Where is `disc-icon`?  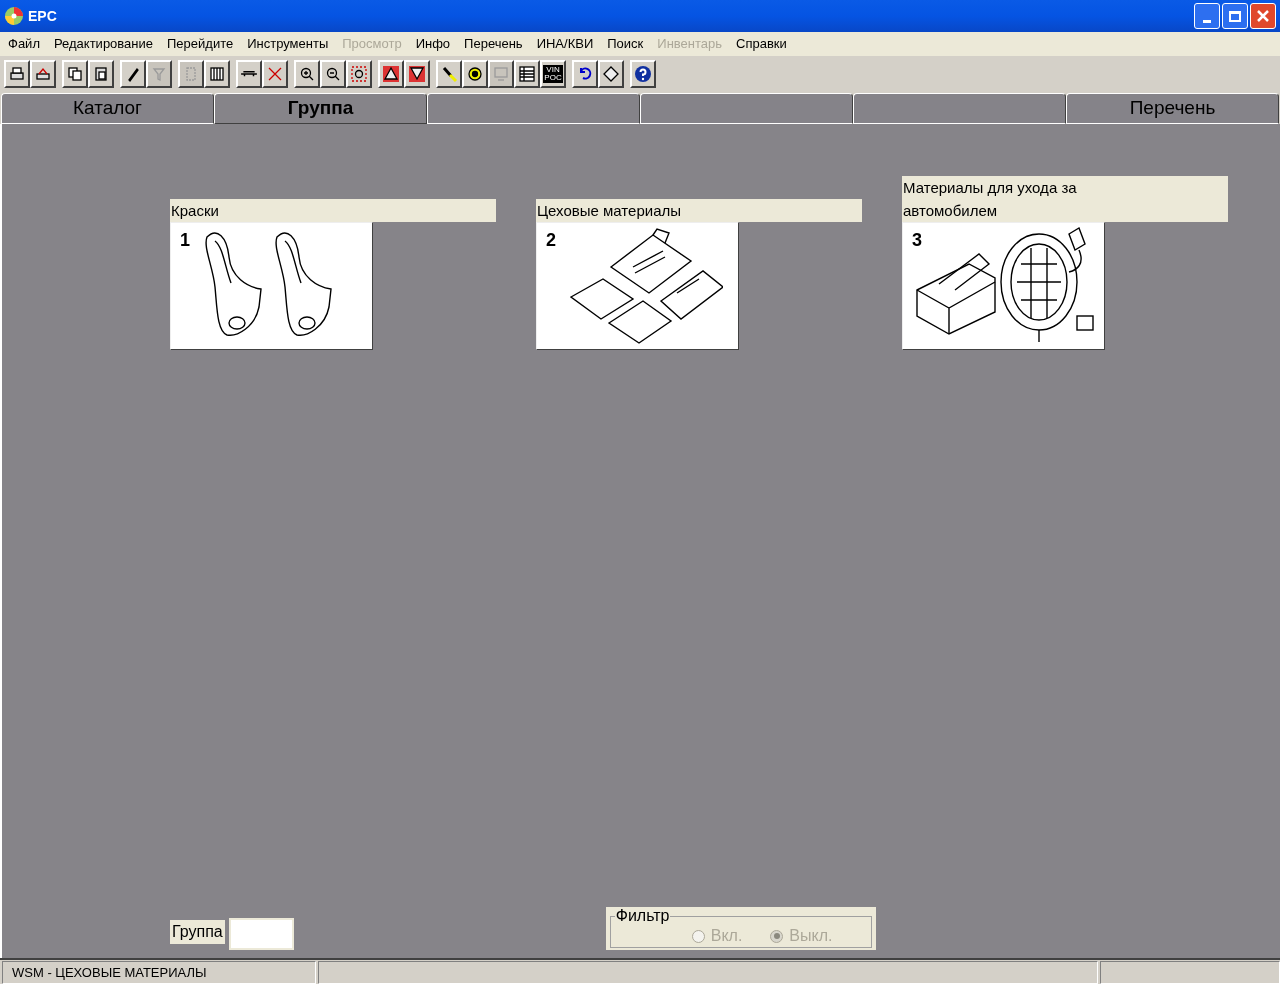
disc-icon is located at coordinates (14, 16).